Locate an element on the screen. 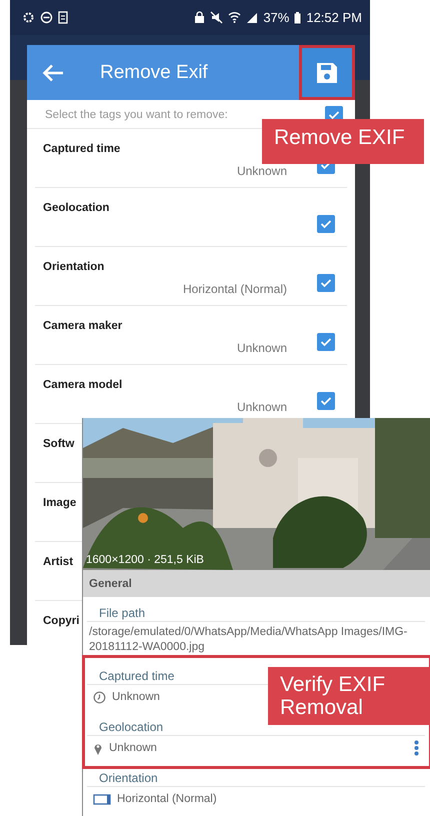  tag-name: Camera model is located at coordinates (82, 385).